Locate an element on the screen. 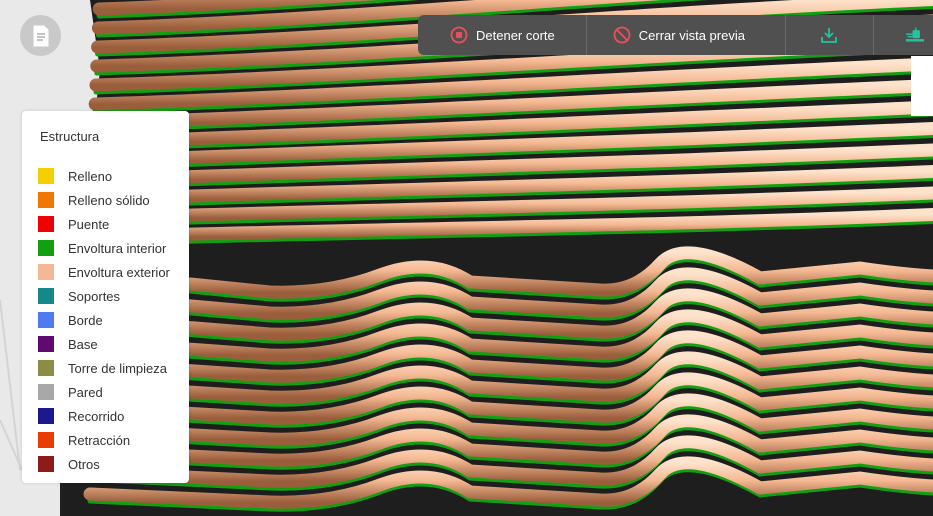  legend-item-relleno: Relleno is located at coordinates (104, 176).